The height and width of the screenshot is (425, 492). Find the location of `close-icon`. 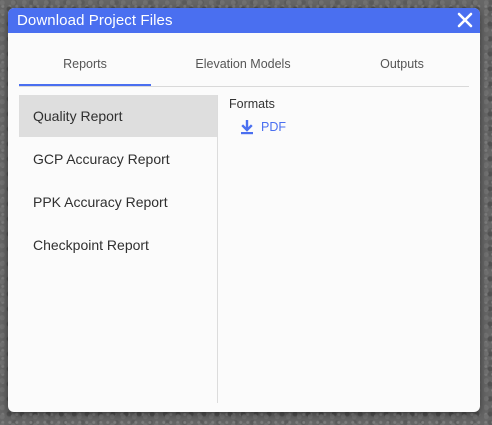

close-icon is located at coordinates (465, 20).